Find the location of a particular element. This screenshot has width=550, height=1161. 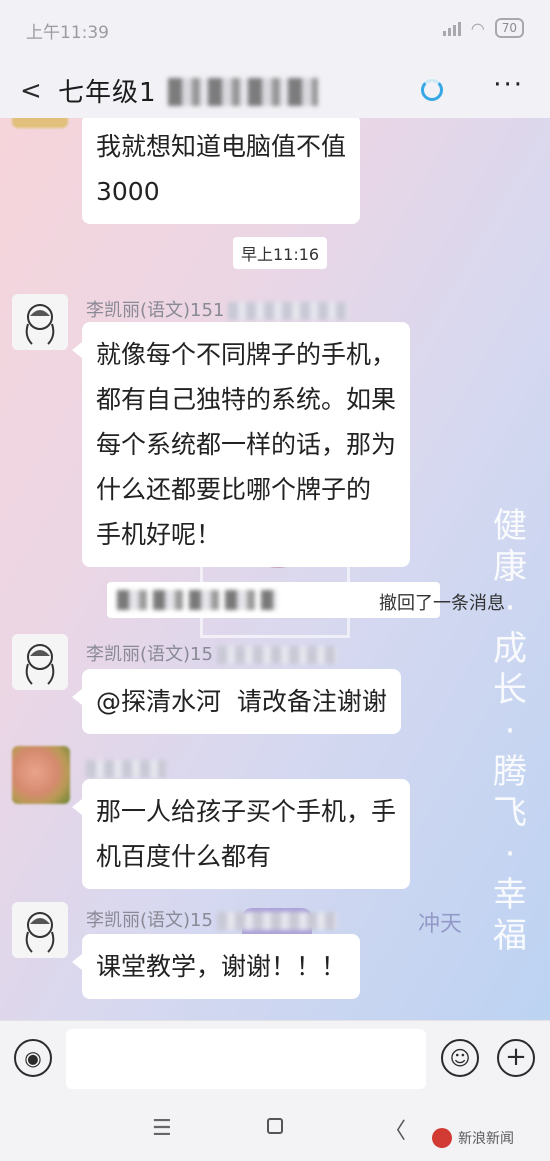

recall-name-redaction is located at coordinates (197, 600).